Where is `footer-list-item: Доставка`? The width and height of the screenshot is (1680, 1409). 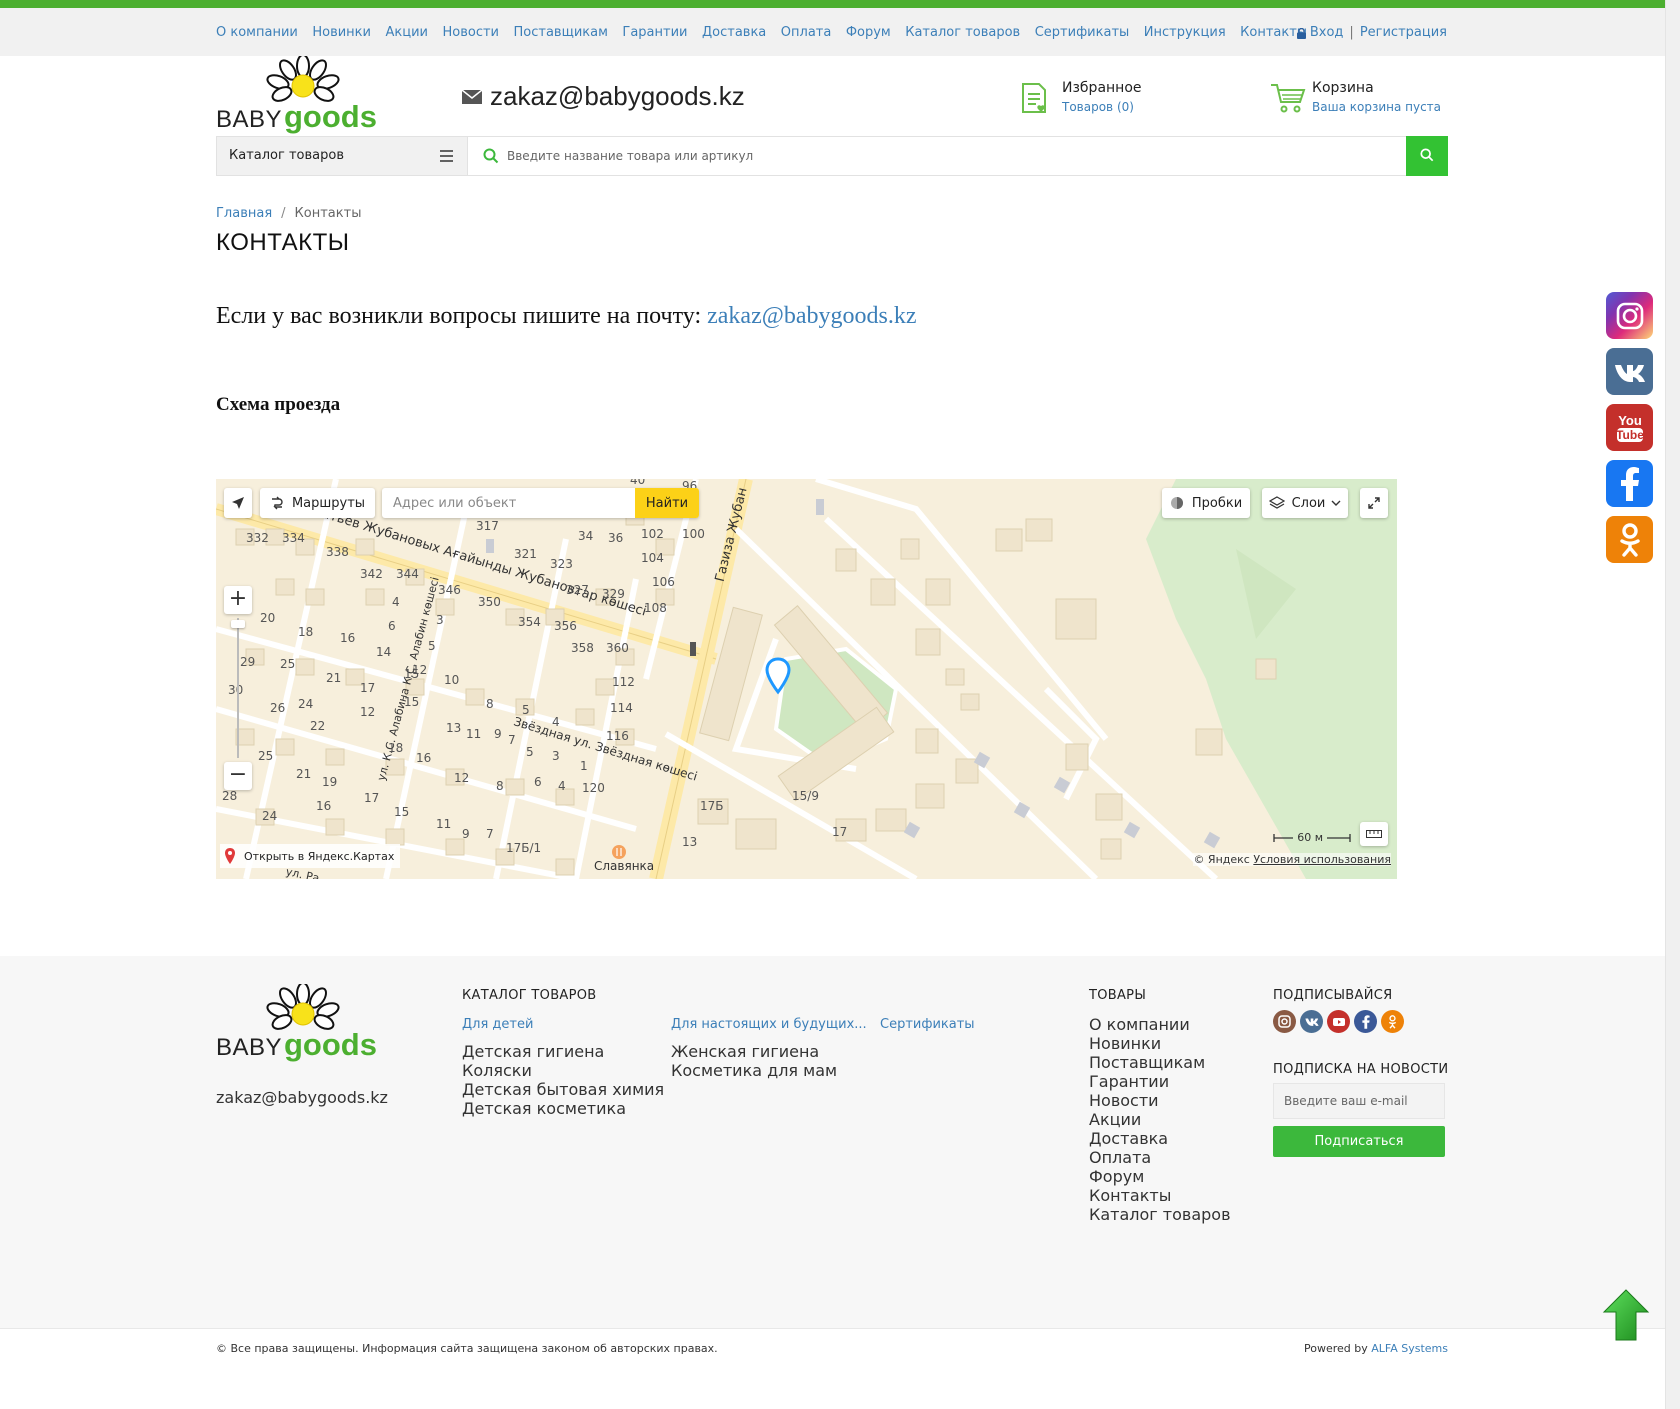 footer-list-item: Доставка is located at coordinates (1160, 1138).